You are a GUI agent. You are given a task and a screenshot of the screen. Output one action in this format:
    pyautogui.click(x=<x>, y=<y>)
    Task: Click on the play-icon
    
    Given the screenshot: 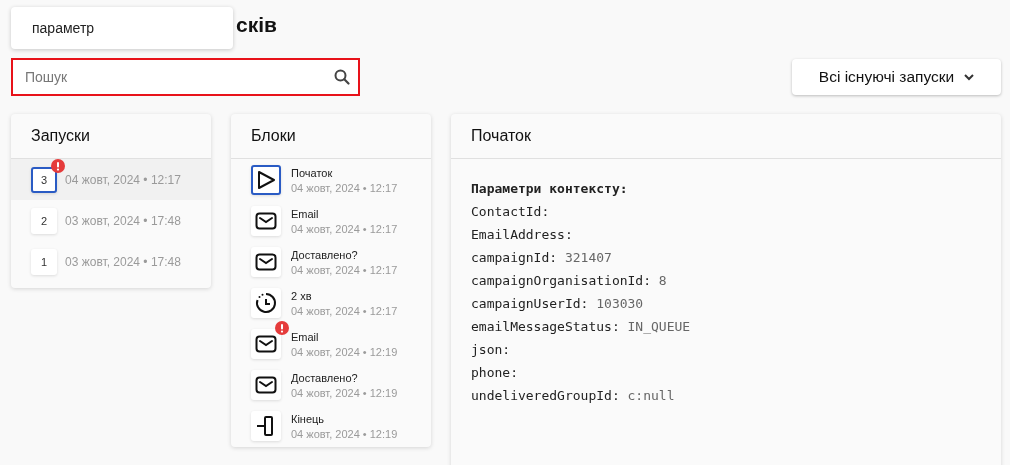 What is the action you would take?
    pyautogui.click(x=266, y=180)
    